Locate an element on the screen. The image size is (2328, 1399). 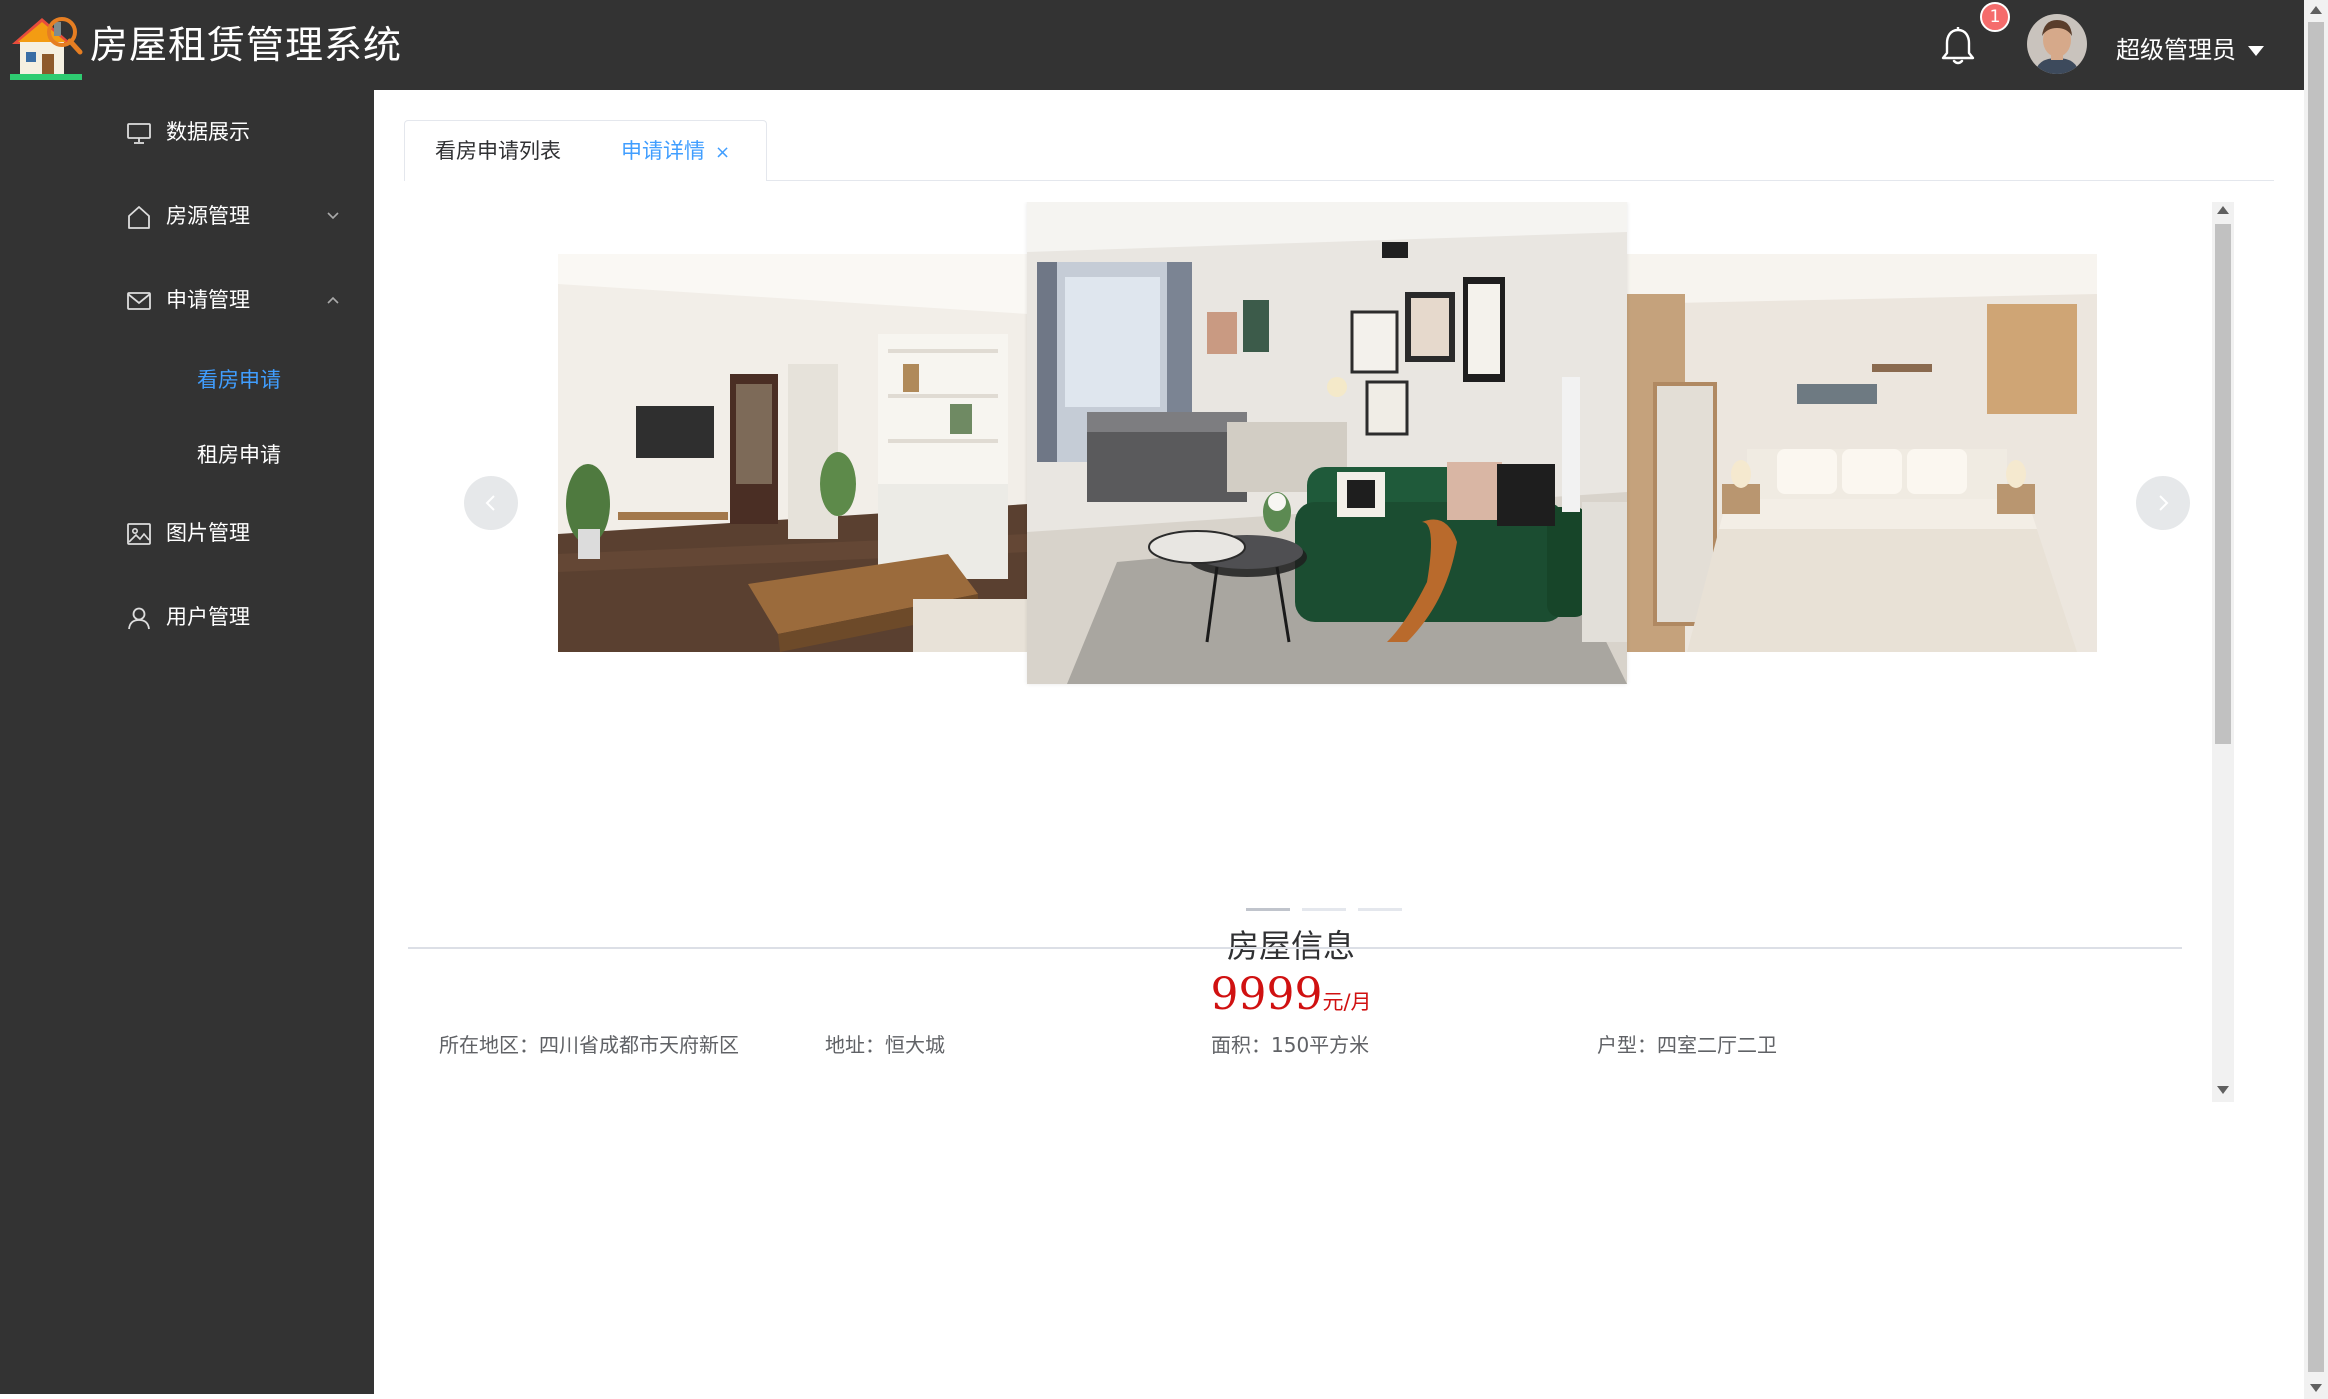
user-name: 超级管理员 is located at coordinates (2176, 50).